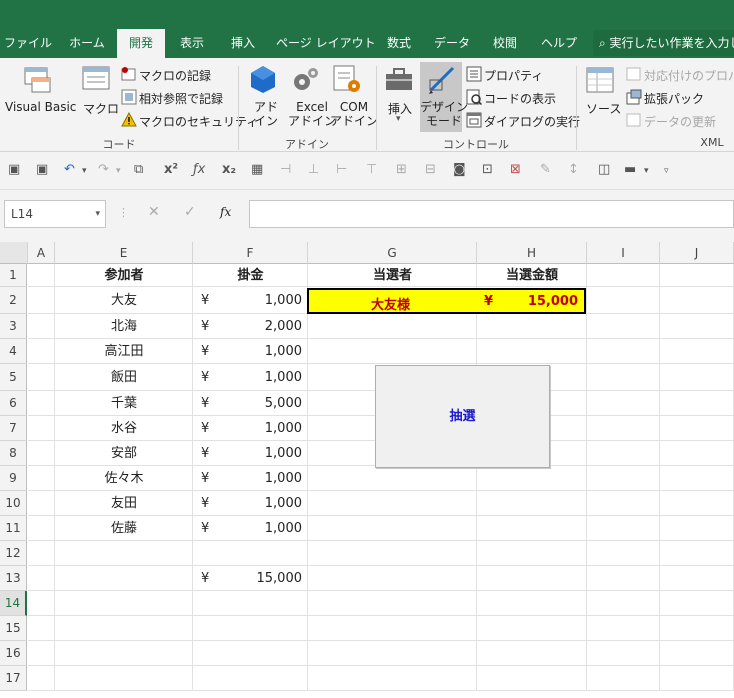  What do you see at coordinates (192, 43) in the screenshot?
I see `tab-view: 表示` at bounding box center [192, 43].